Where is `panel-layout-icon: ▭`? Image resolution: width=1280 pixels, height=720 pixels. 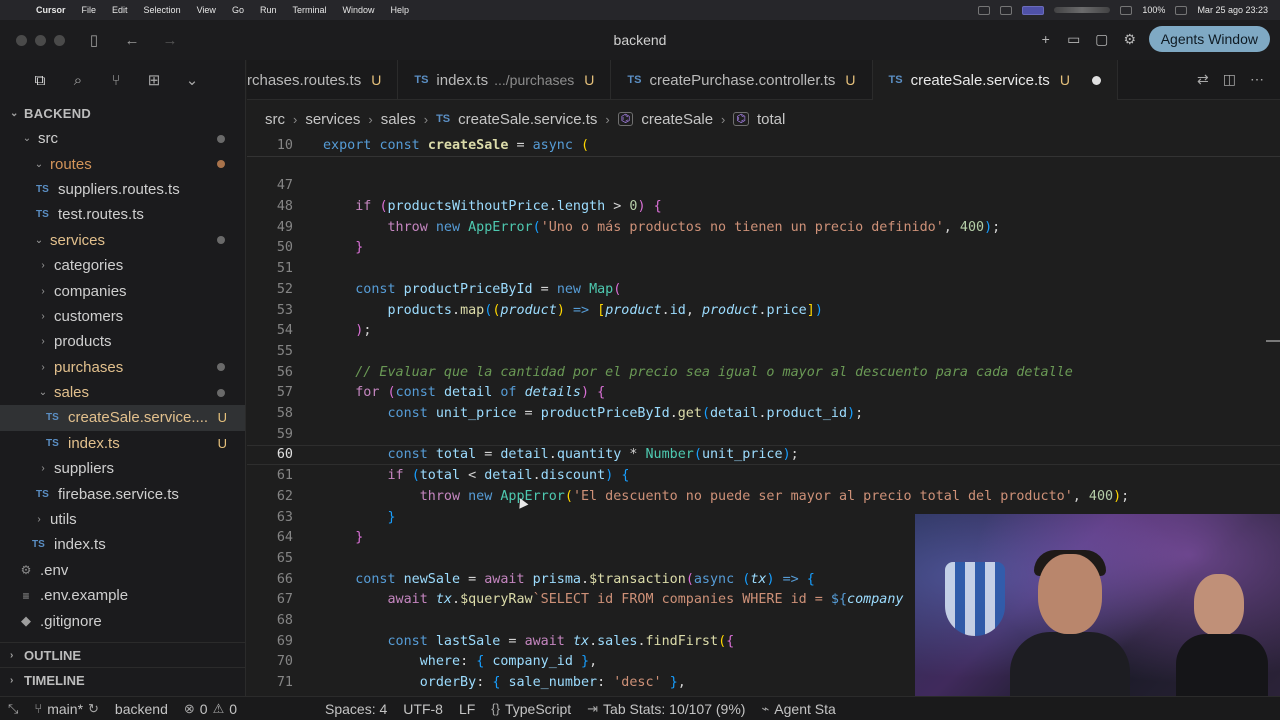 panel-layout-icon: ▭ is located at coordinates (1074, 39).